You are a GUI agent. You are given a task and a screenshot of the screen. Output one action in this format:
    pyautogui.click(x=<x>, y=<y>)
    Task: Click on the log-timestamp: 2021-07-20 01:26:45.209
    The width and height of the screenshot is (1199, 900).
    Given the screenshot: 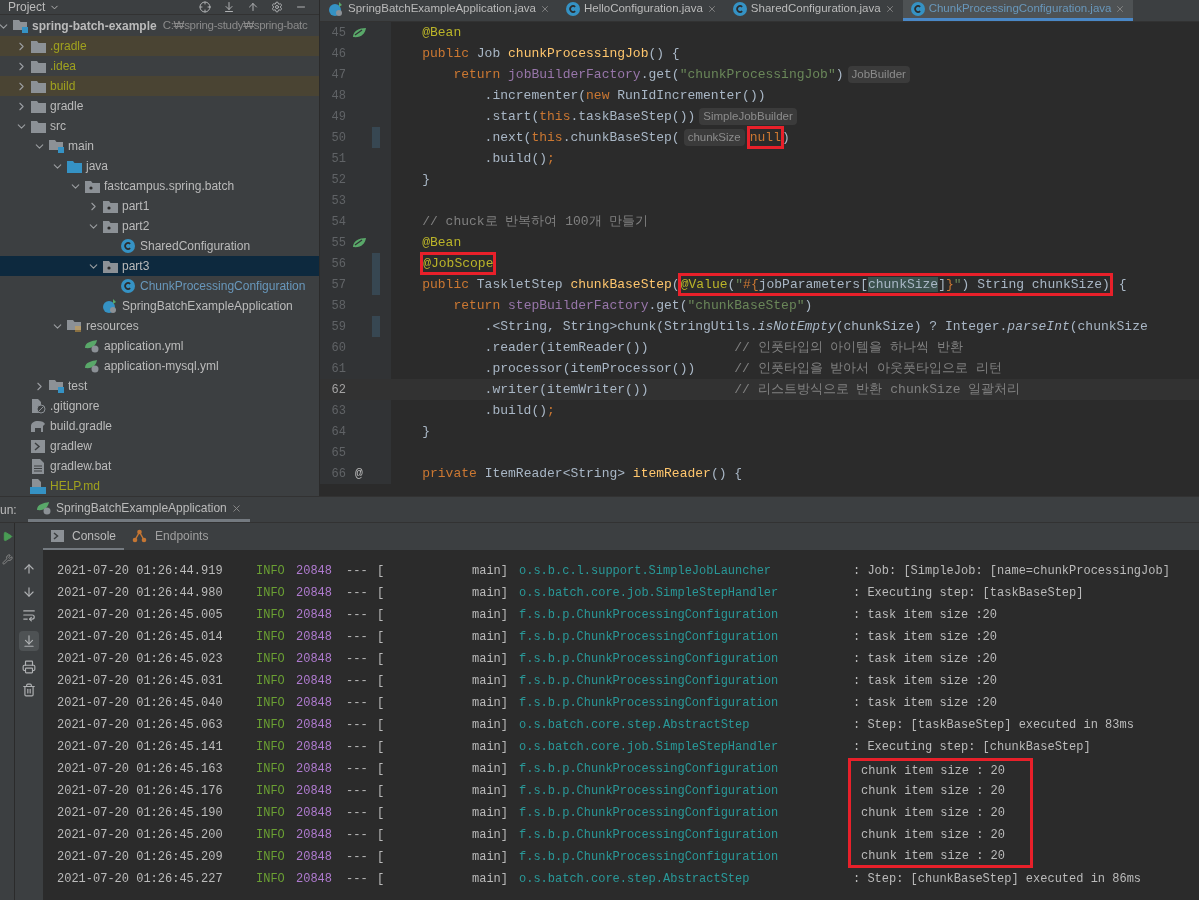 What is the action you would take?
    pyautogui.click(x=140, y=857)
    